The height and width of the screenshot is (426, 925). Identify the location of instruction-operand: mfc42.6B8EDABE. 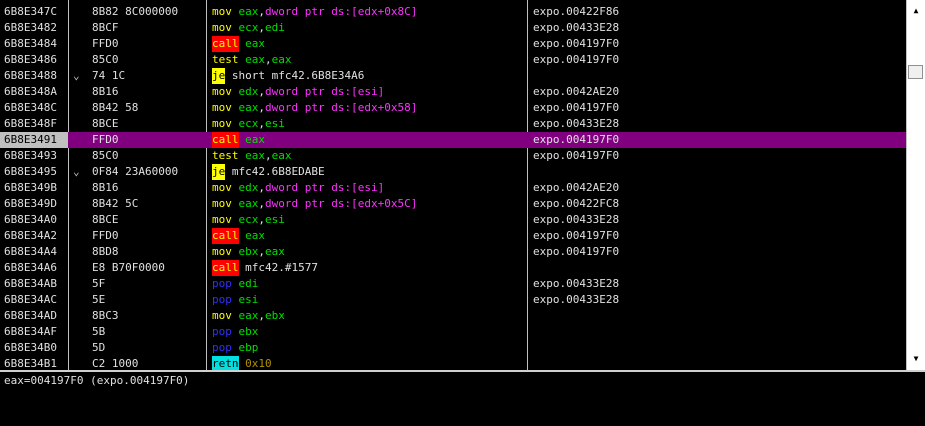
(278, 171).